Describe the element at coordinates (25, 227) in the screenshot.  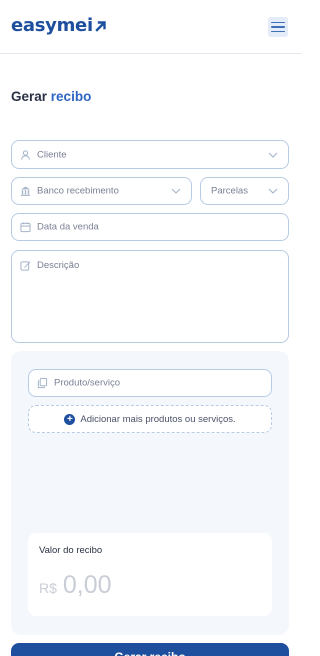
I see `calendar-icon` at that location.